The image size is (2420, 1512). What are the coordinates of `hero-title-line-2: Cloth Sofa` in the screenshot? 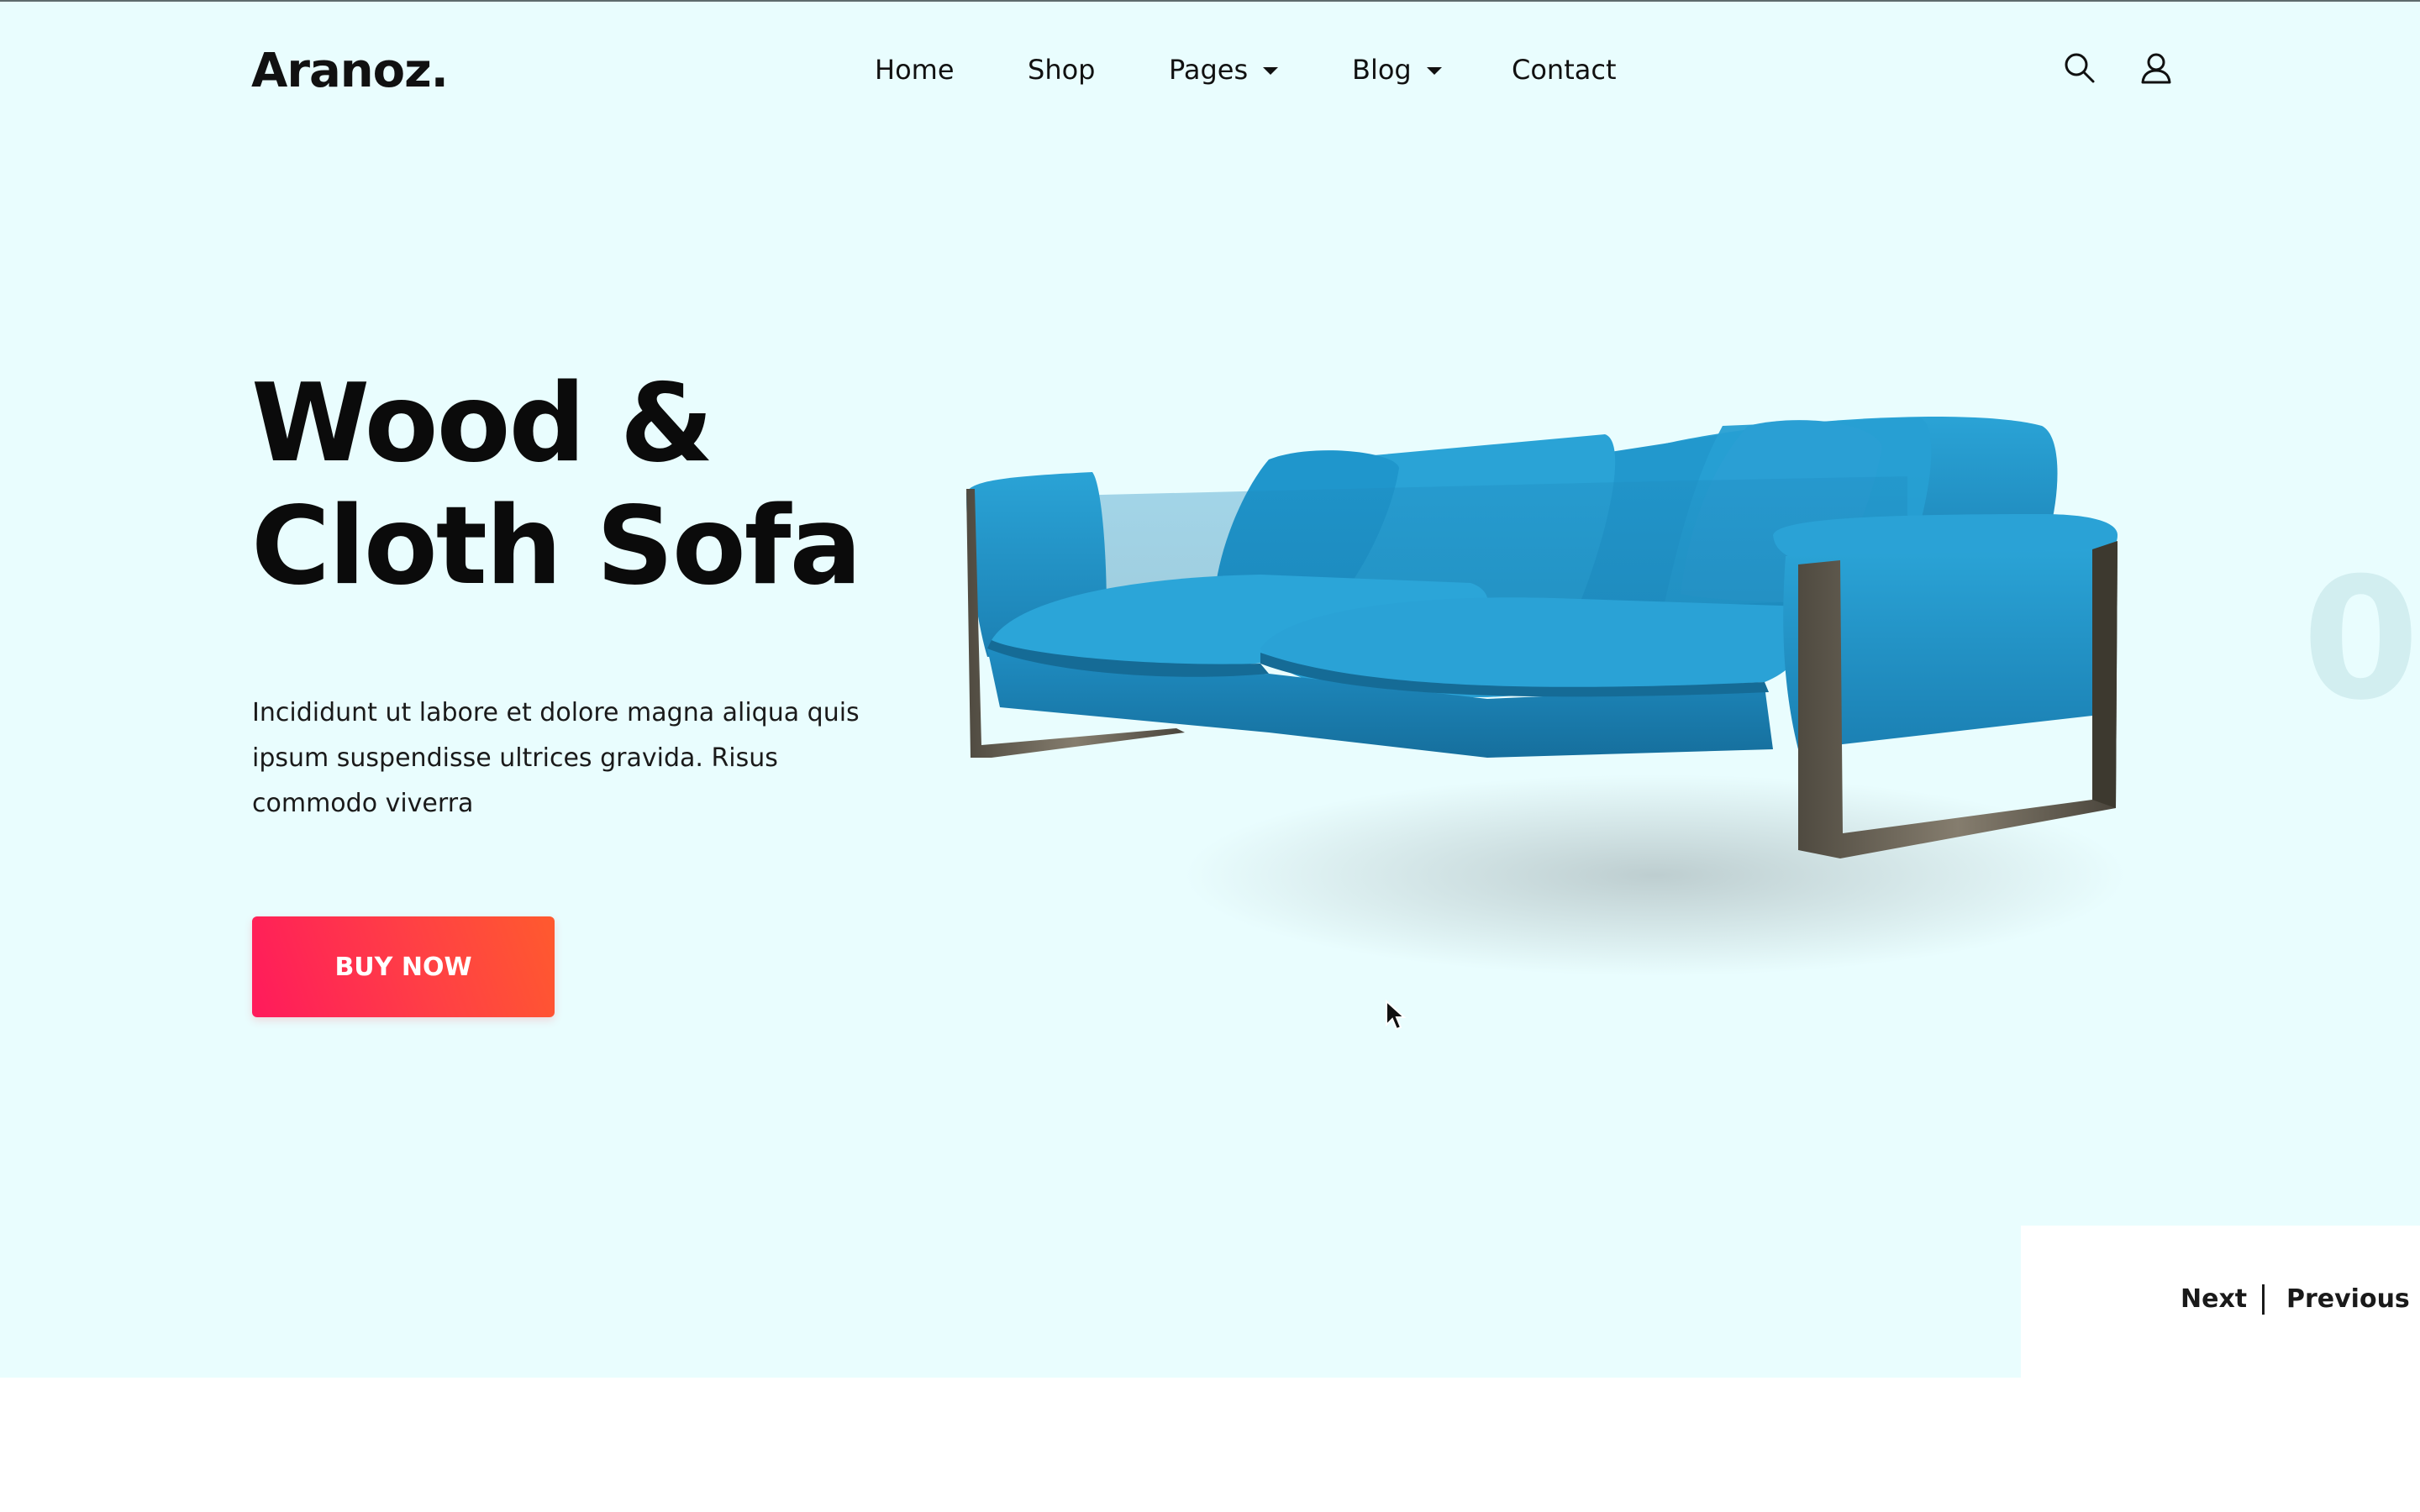 It's located at (556, 546).